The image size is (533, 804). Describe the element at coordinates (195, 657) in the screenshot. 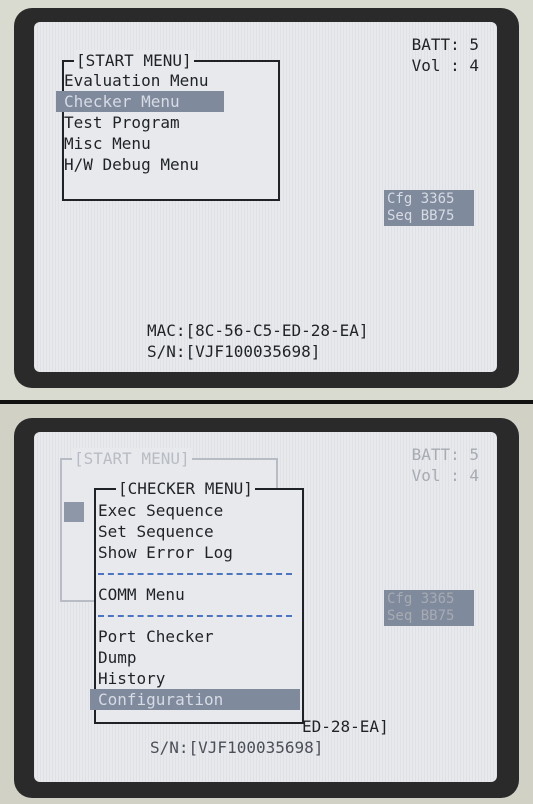

I see `menu-item-dump: Dump` at that location.